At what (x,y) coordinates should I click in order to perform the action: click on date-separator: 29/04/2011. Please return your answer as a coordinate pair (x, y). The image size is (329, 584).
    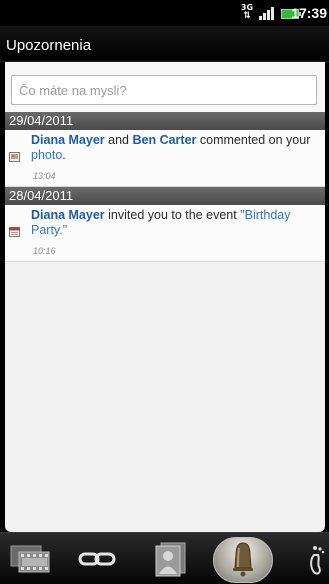
    Looking at the image, I should click on (165, 121).